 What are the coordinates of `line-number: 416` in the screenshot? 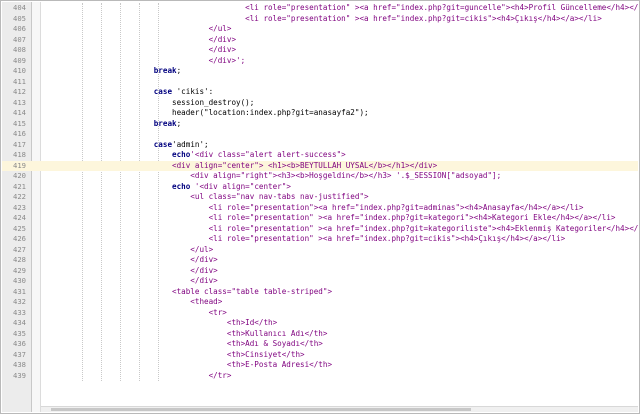 It's located at (19, 133).